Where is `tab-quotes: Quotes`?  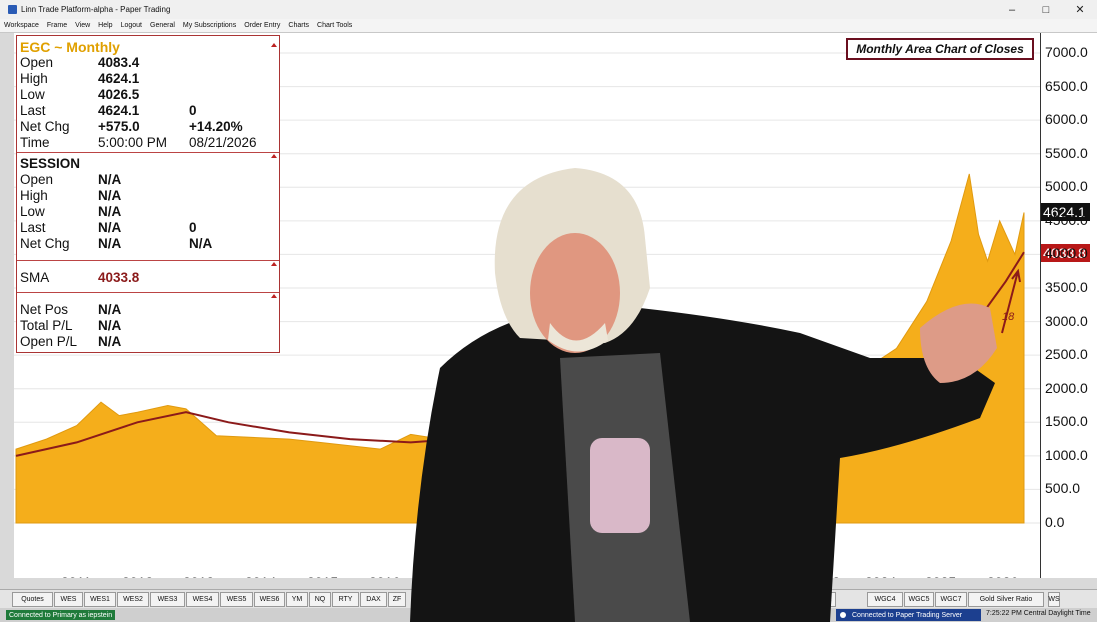
tab-quotes: Quotes is located at coordinates (32, 599).